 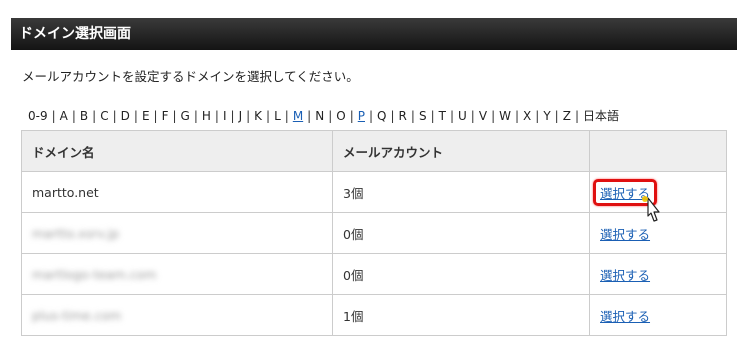 I want to click on alphabet-link-0-9: 0-9, so click(x=38, y=116).